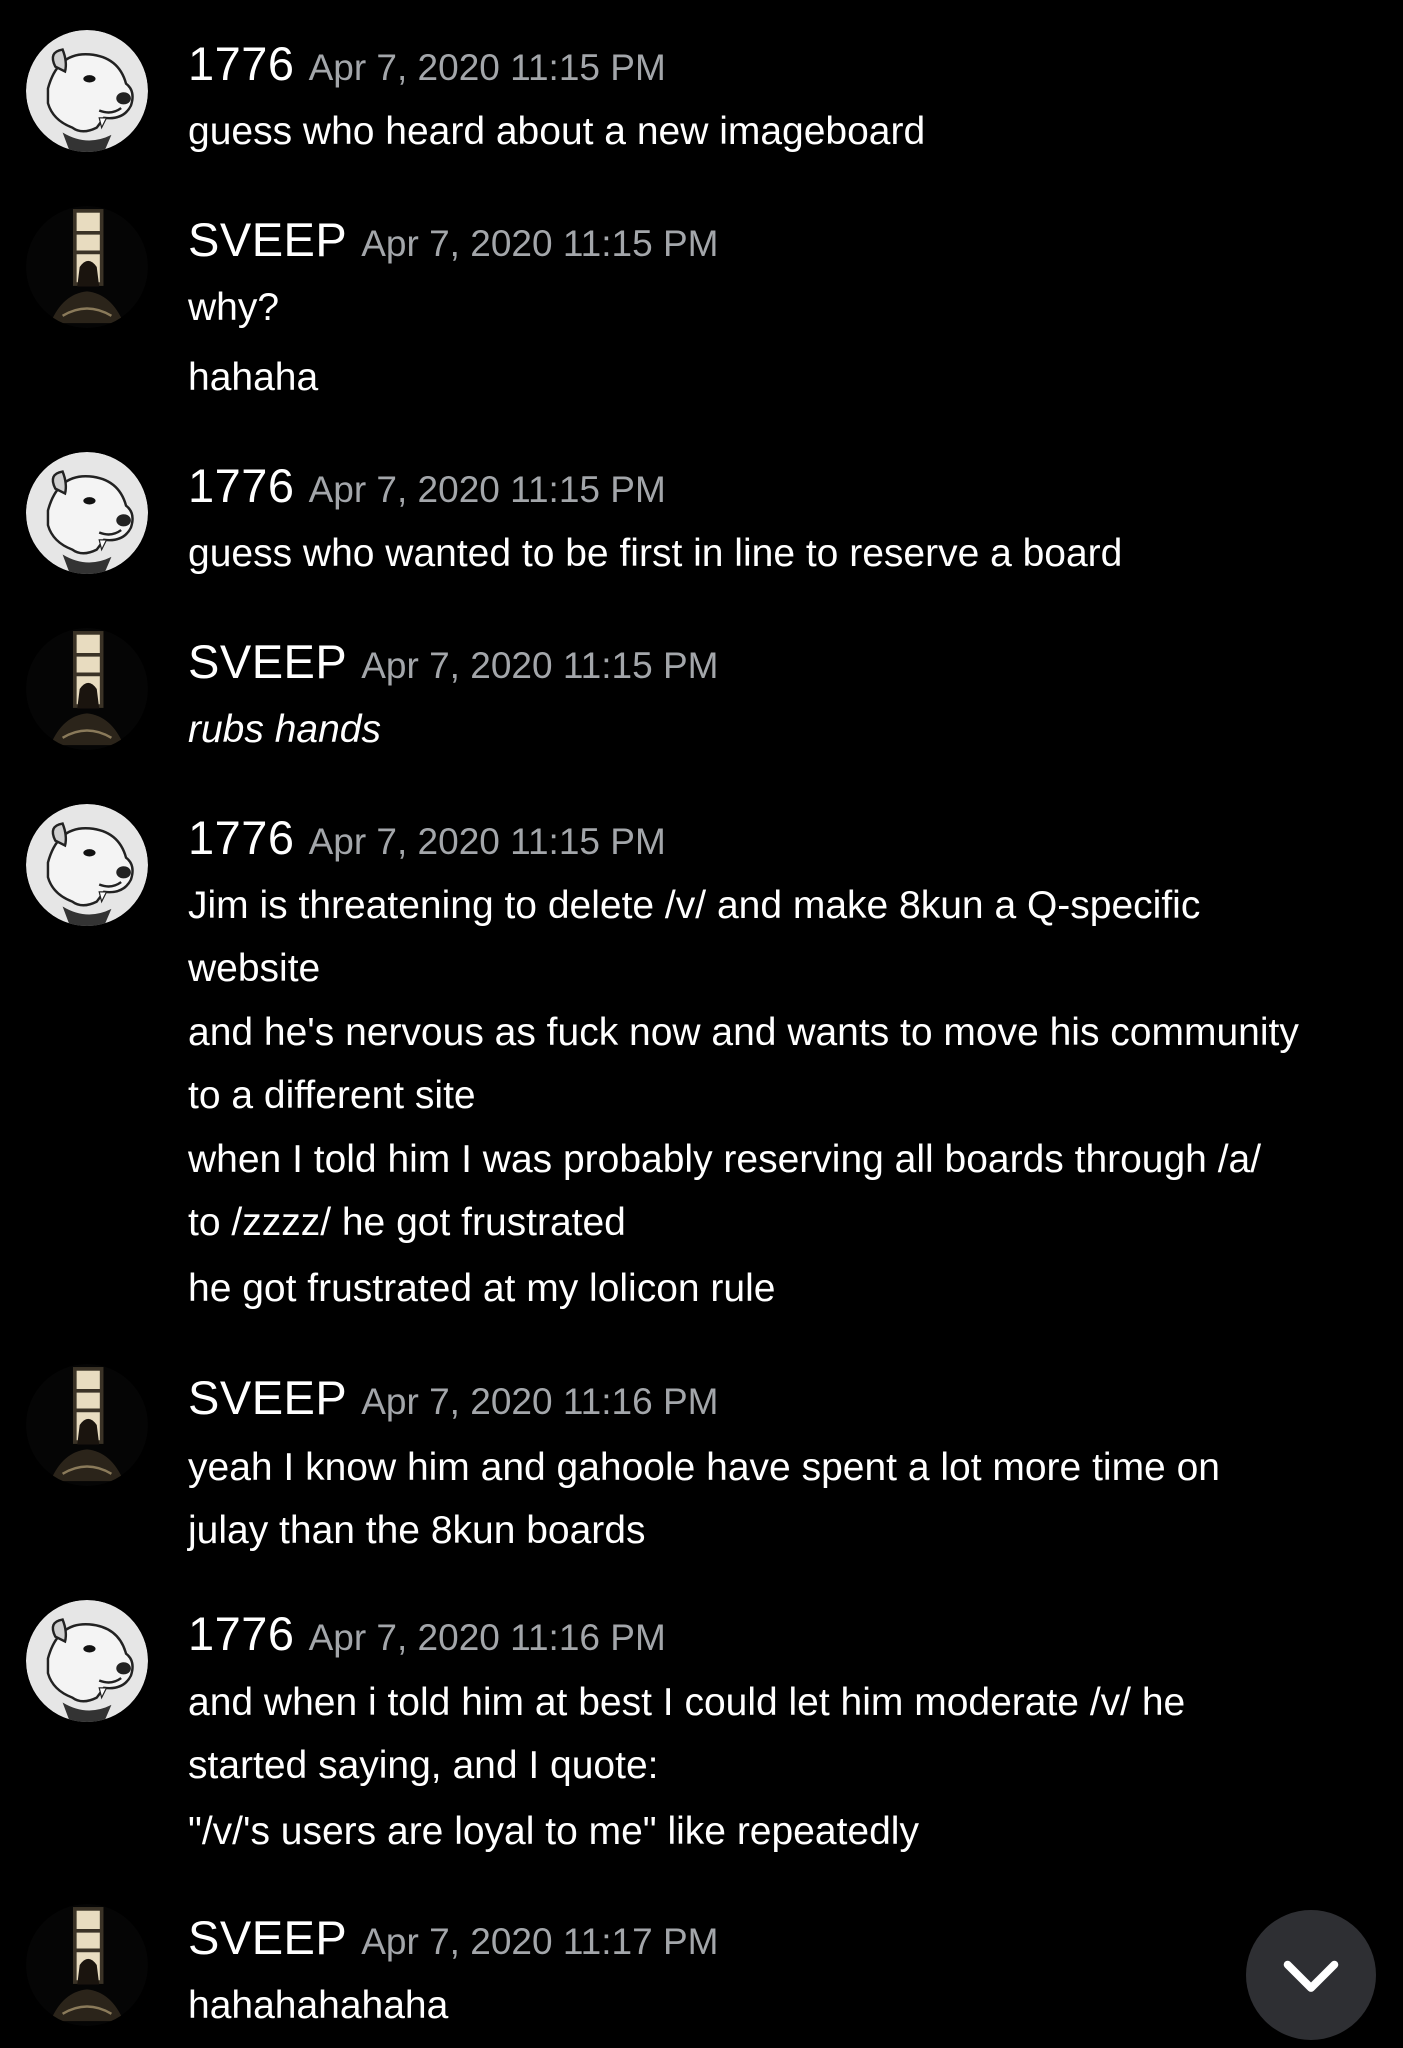 Image resolution: width=1403 pixels, height=2048 pixels. I want to click on message-text: hahaha, so click(253, 377).